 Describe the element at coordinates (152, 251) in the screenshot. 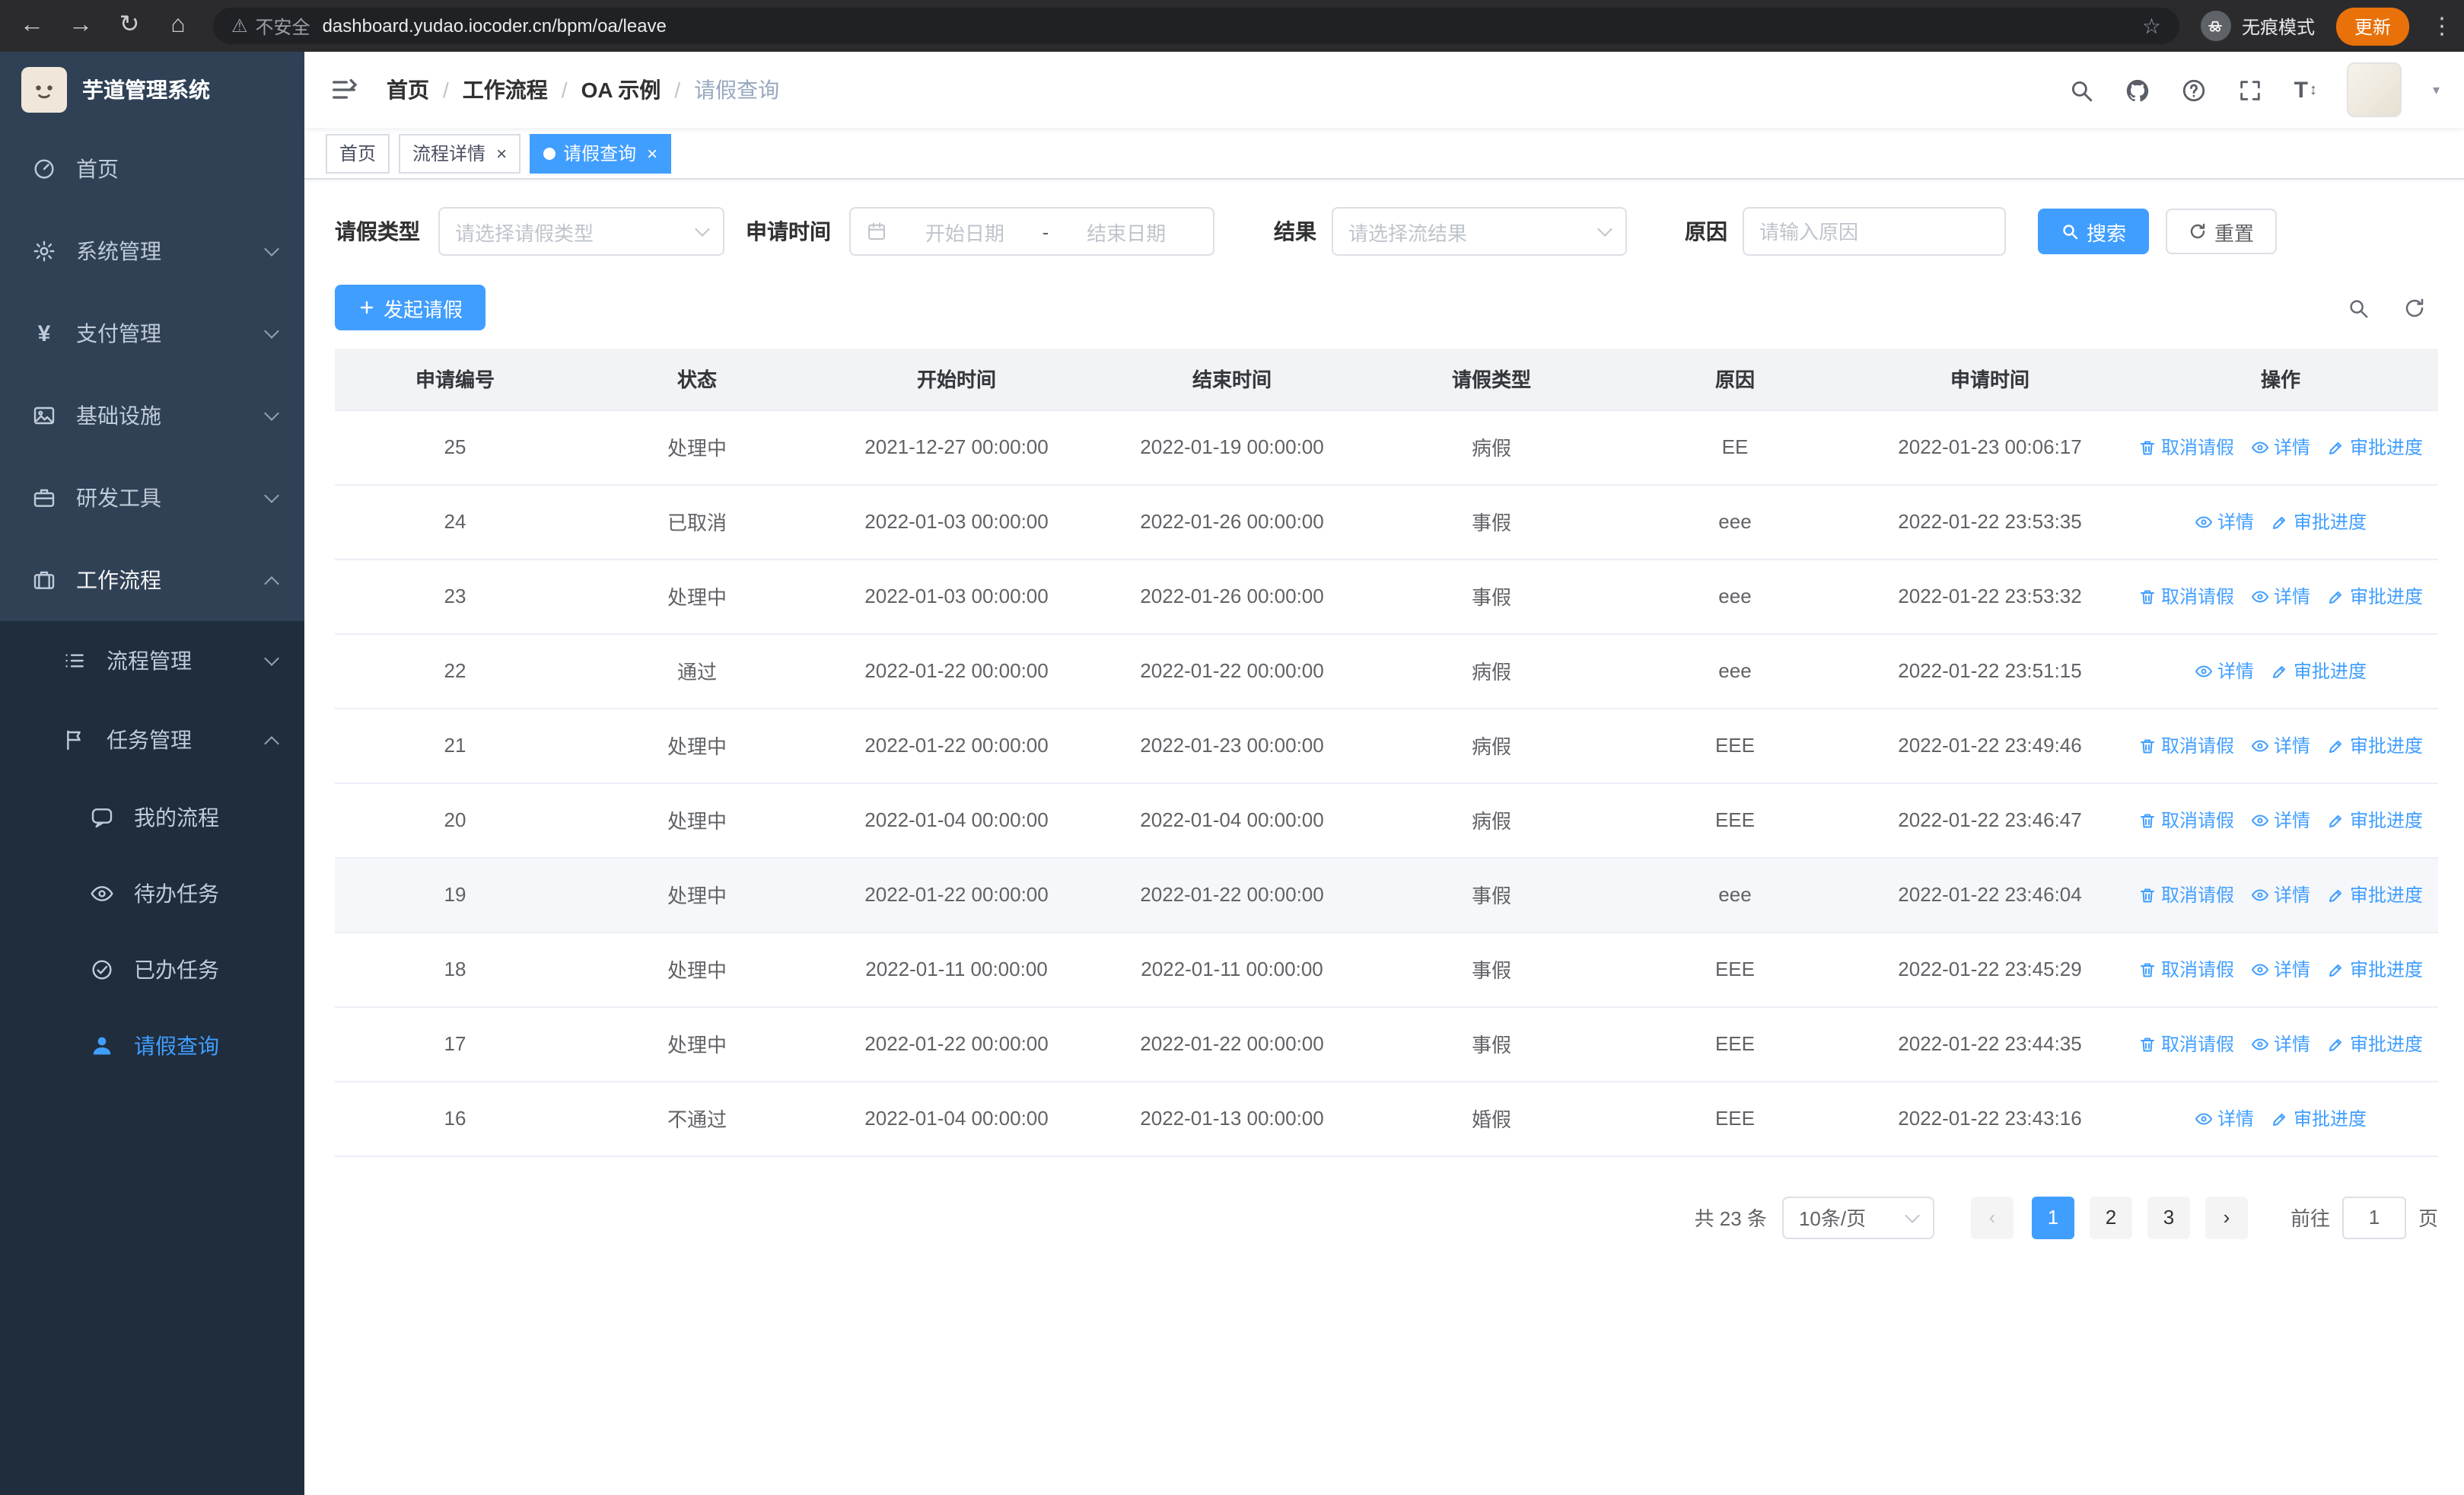

I see `sidebar-item-system: 系统管理` at that location.